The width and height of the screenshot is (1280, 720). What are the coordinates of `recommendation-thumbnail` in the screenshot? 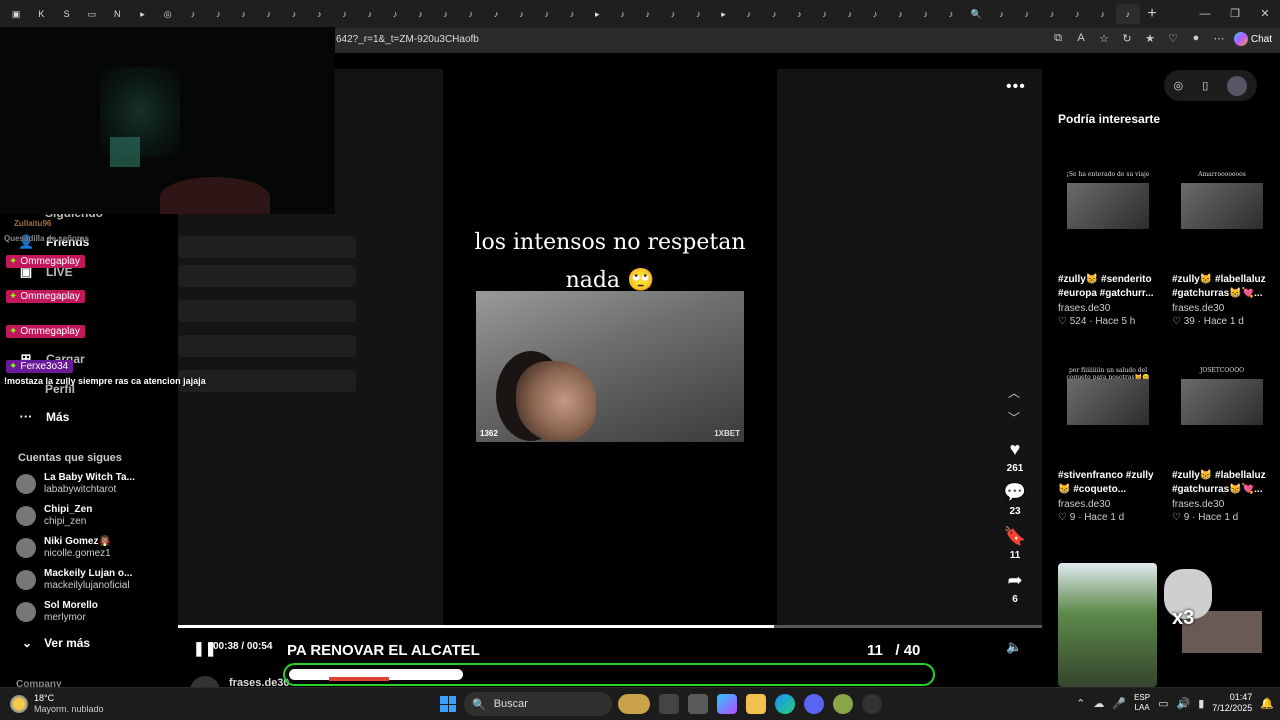 It's located at (1107, 625).